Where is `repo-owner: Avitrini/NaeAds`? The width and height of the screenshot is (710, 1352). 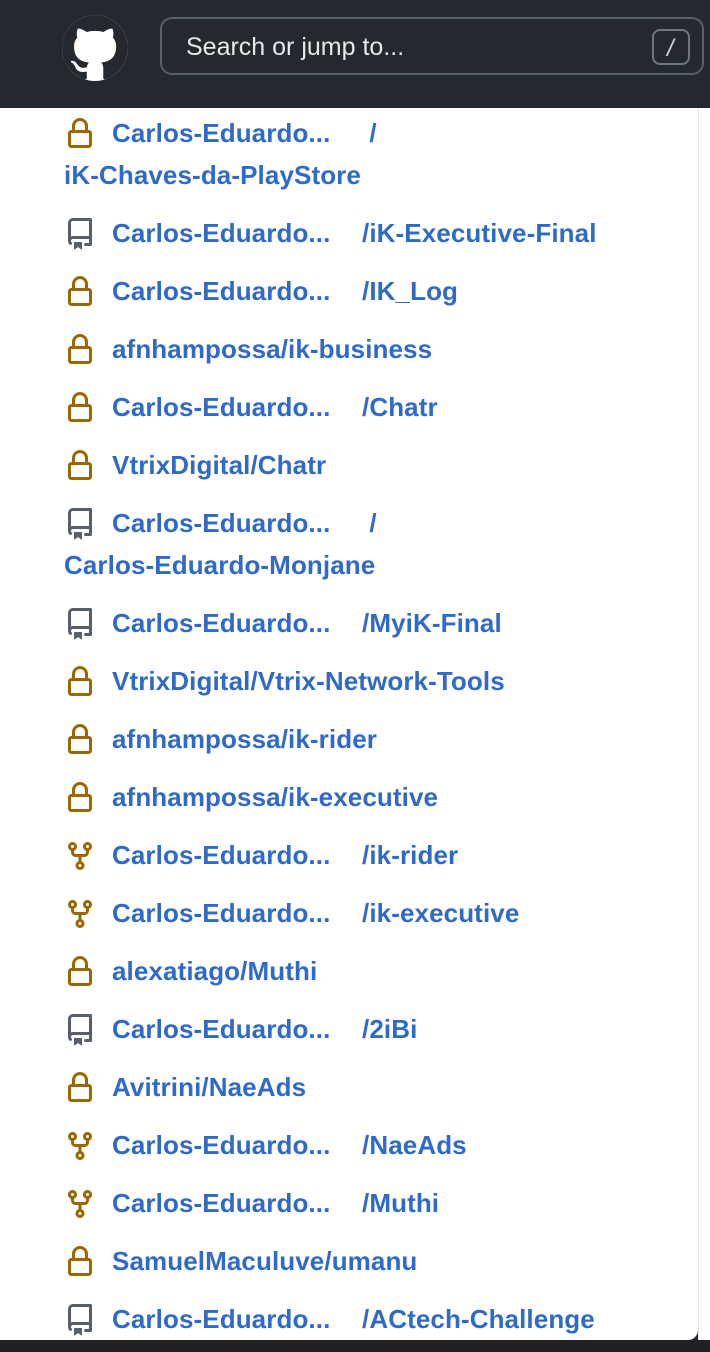
repo-owner: Avitrini/NaeAds is located at coordinates (209, 1087).